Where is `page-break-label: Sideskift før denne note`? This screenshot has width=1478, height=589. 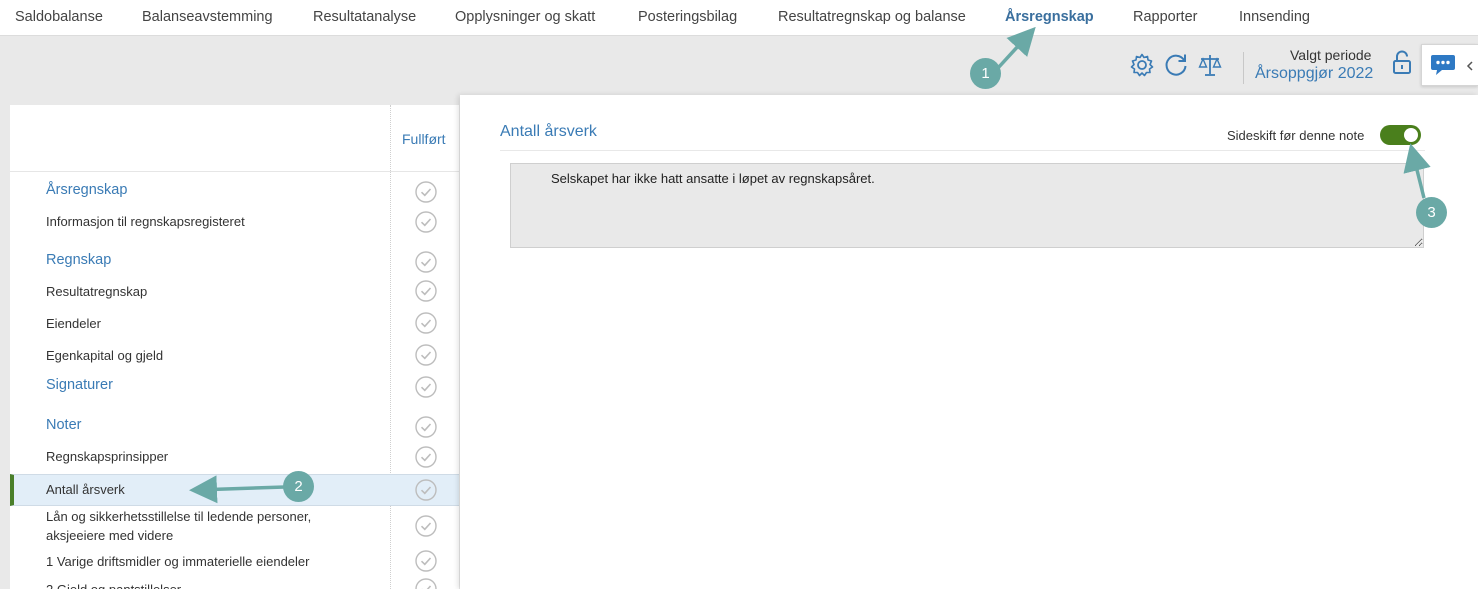
page-break-label: Sideskift før denne note is located at coordinates (1296, 135).